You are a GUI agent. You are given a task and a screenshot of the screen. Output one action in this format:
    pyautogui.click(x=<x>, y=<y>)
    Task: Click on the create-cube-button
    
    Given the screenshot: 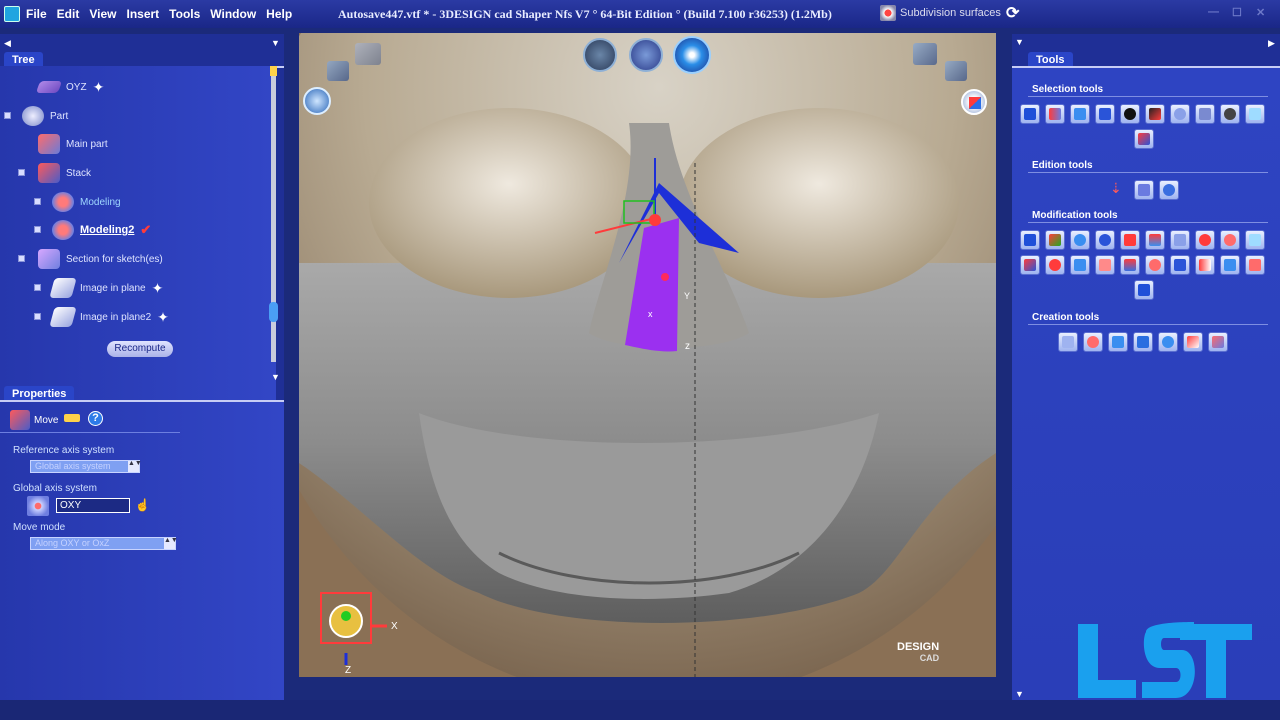 What is the action you would take?
    pyautogui.click(x=1118, y=342)
    